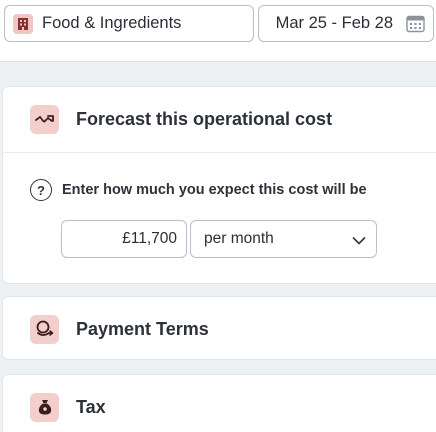 The image size is (436, 432). What do you see at coordinates (124, 239) in the screenshot?
I see `amount-input` at bounding box center [124, 239].